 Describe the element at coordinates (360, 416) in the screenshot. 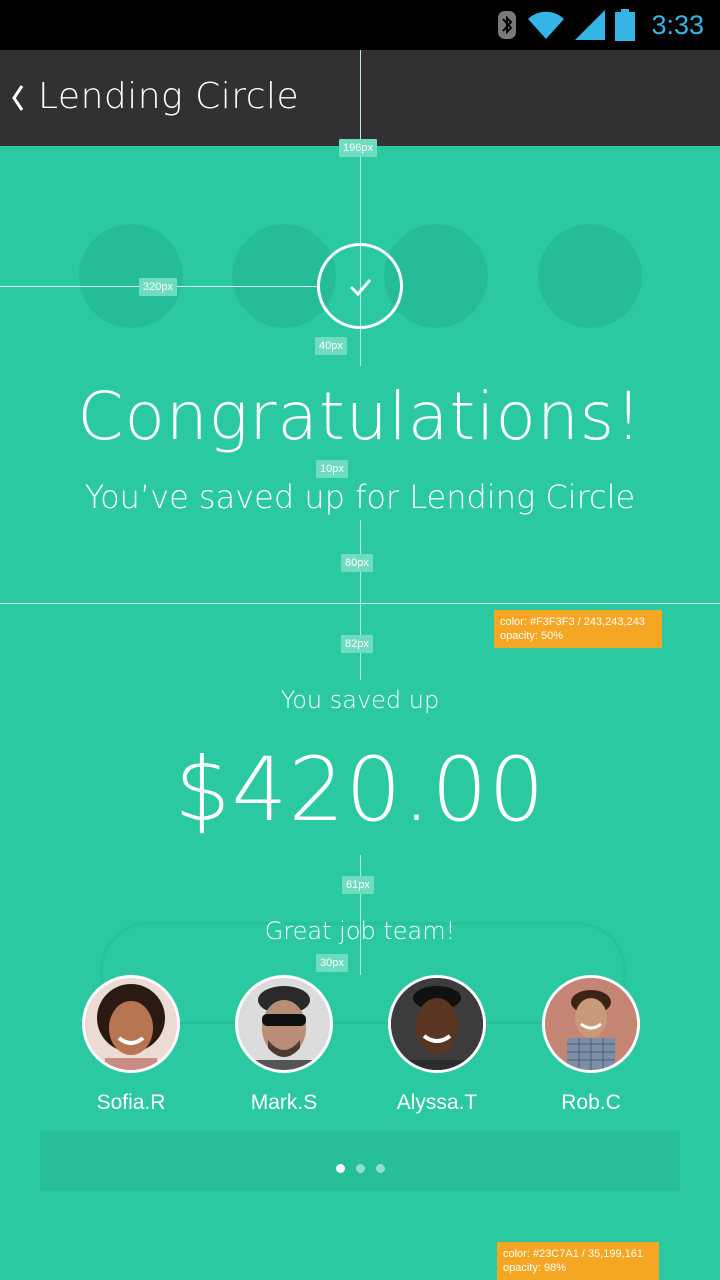

I see `congratulations-title: Congratulations!` at that location.